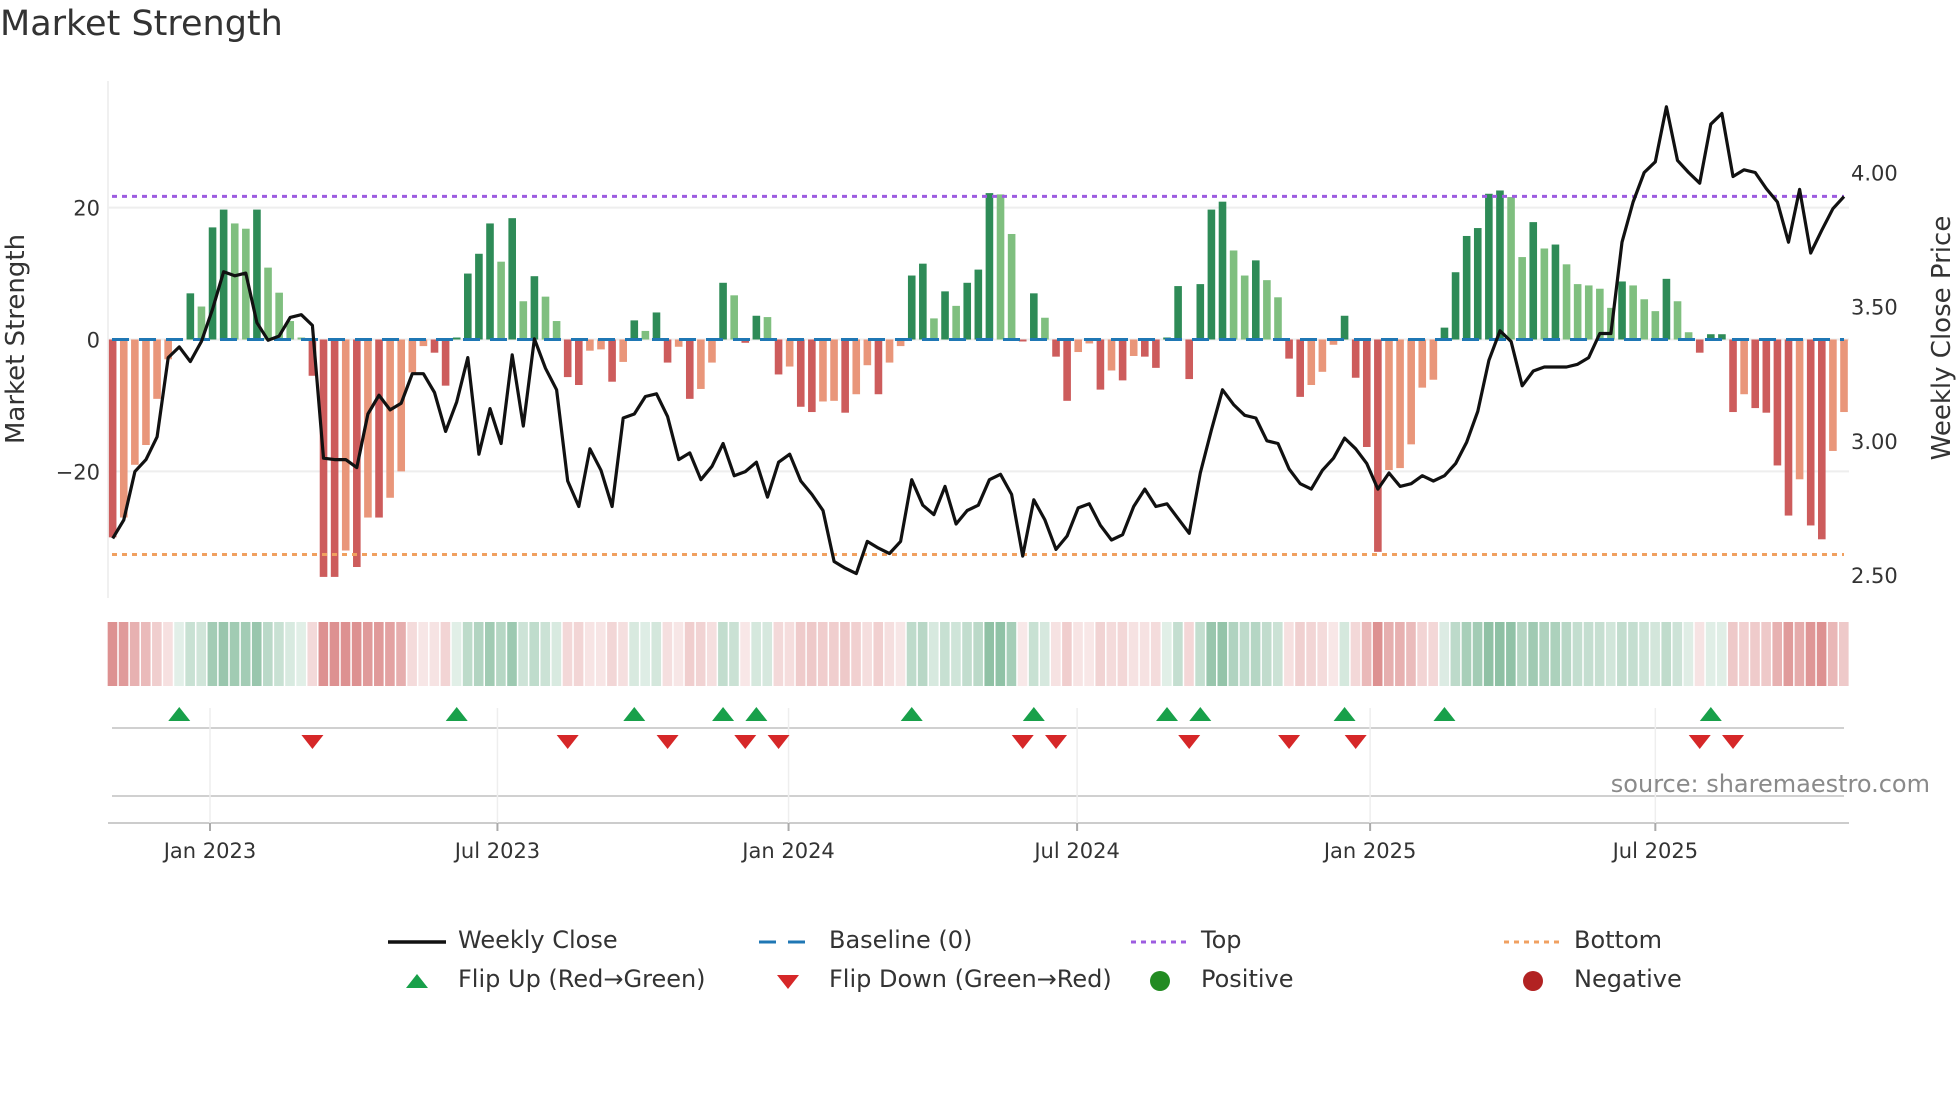 This screenshot has width=1960, height=1102. Describe the element at coordinates (496, 851) in the screenshot. I see `x-tick-label: Jul 2023` at that location.